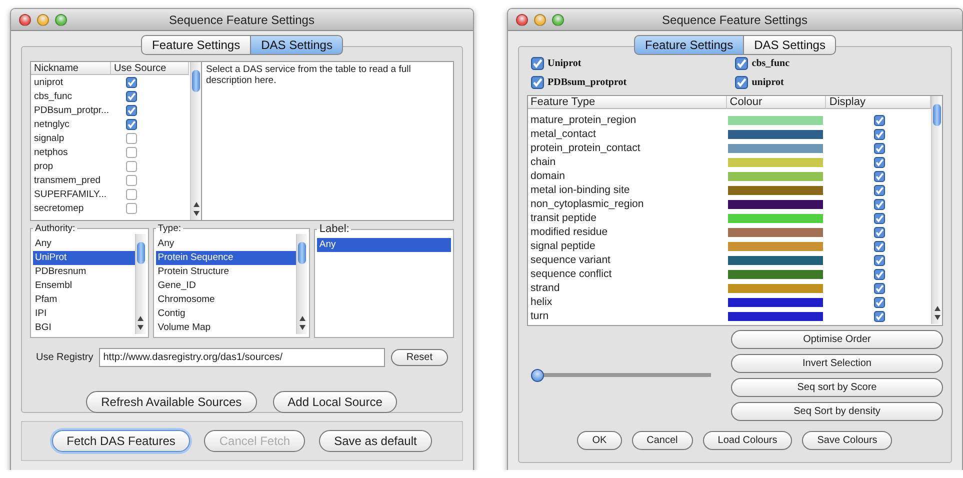 Image resolution: width=963 pixels, height=478 pixels. What do you see at coordinates (53, 96) in the screenshot?
I see `table-cell-text: cbs_func` at bounding box center [53, 96].